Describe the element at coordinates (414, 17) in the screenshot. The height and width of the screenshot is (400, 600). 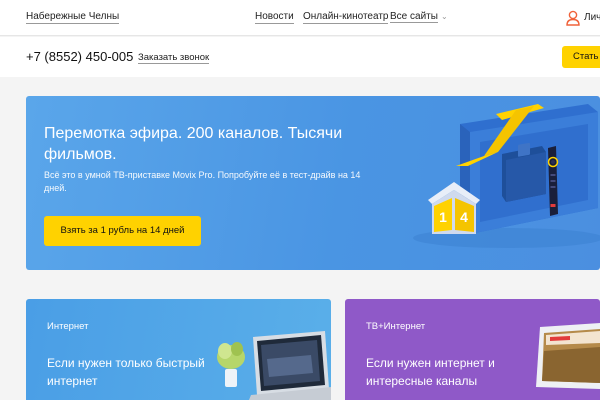
I see `nav-link-all-sites-label: Все сайты` at that location.